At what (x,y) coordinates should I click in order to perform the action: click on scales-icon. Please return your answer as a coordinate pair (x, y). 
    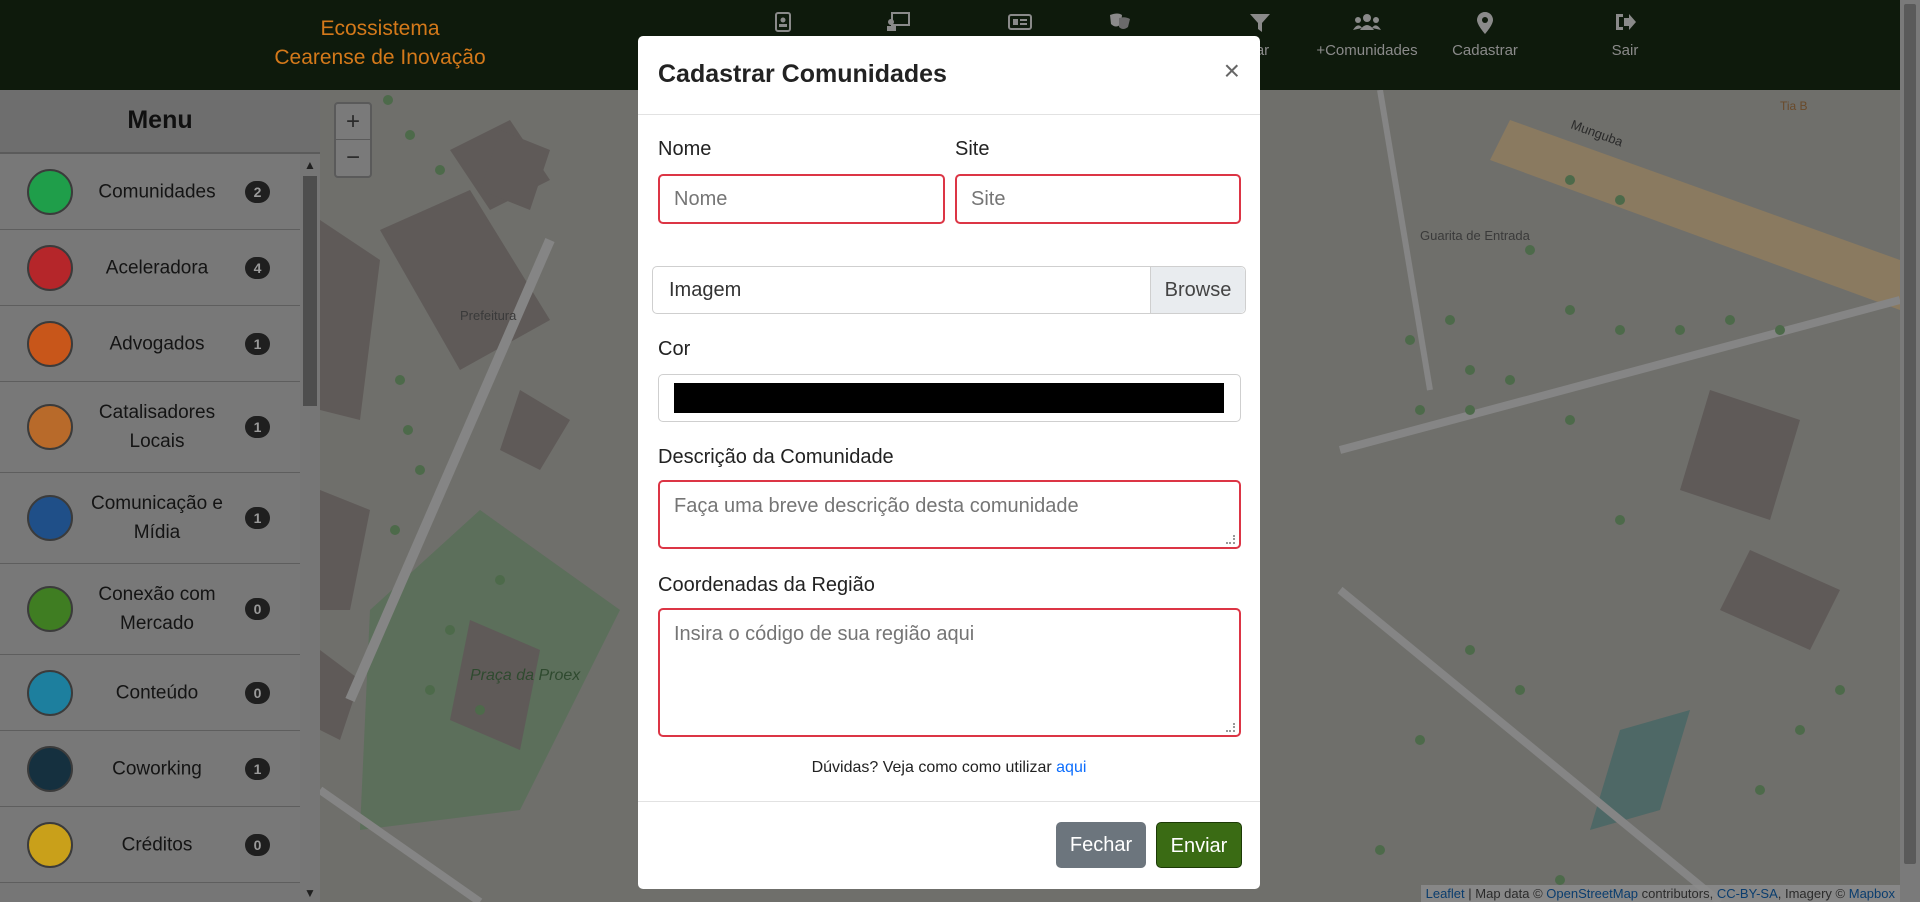
    Looking at the image, I should click on (50, 343).